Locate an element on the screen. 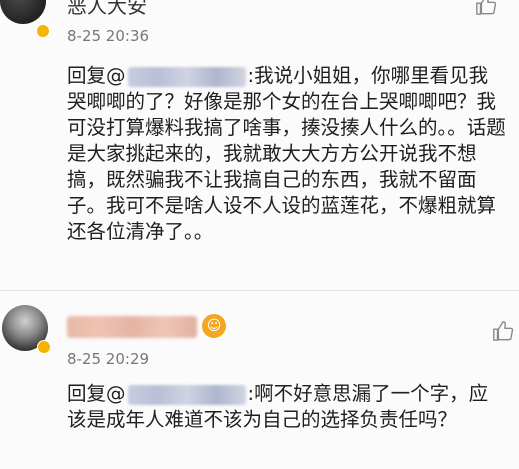  comment-reply-text: 回复@:啊不好意思漏了一个字，应该是成年人难道不该为自己的选择负责任吗？ is located at coordinates (287, 407).